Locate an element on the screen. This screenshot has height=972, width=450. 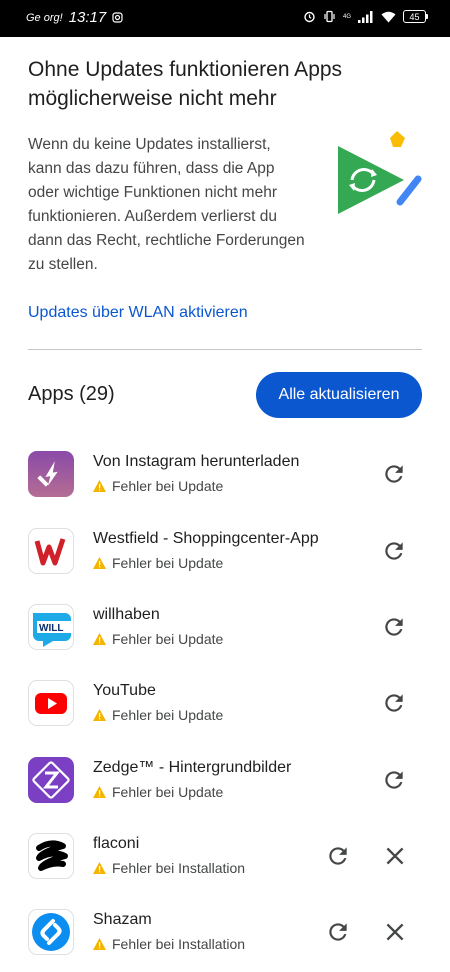
app-name: Zedge™ - Hintergrundbilder is located at coordinates (192, 767).